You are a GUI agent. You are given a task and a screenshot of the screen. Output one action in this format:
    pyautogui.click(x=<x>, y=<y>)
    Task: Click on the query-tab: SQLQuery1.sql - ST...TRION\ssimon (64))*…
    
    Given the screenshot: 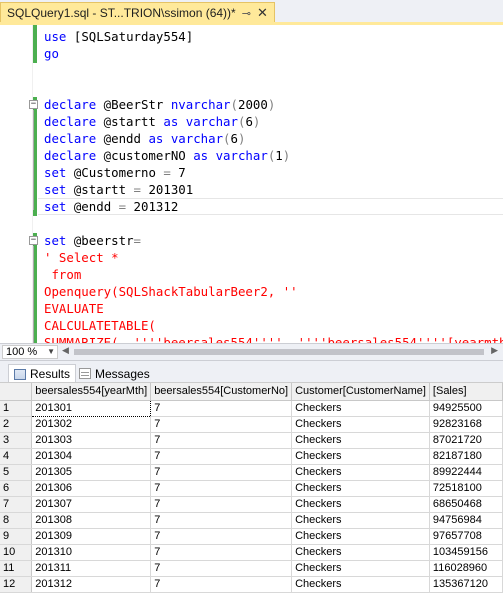 What is the action you would take?
    pyautogui.click(x=137, y=12)
    